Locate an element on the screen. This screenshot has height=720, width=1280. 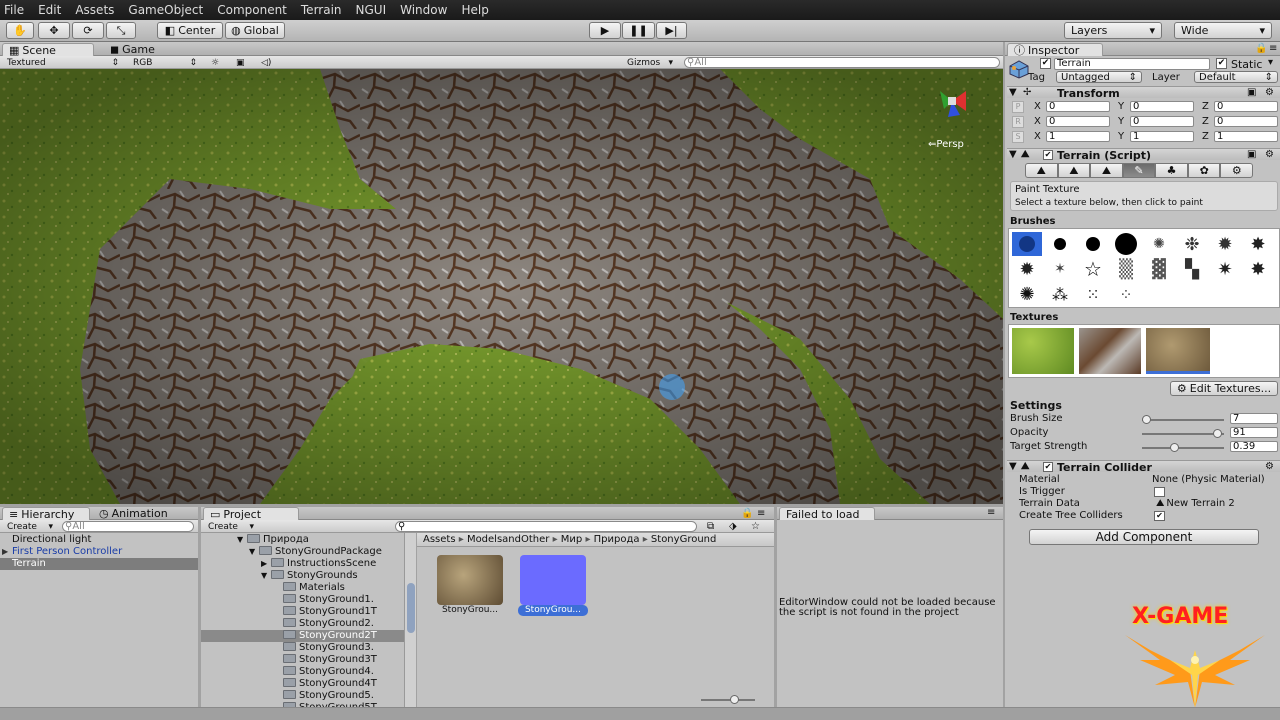
static-checkbox: ✔ is located at coordinates (1221, 63).